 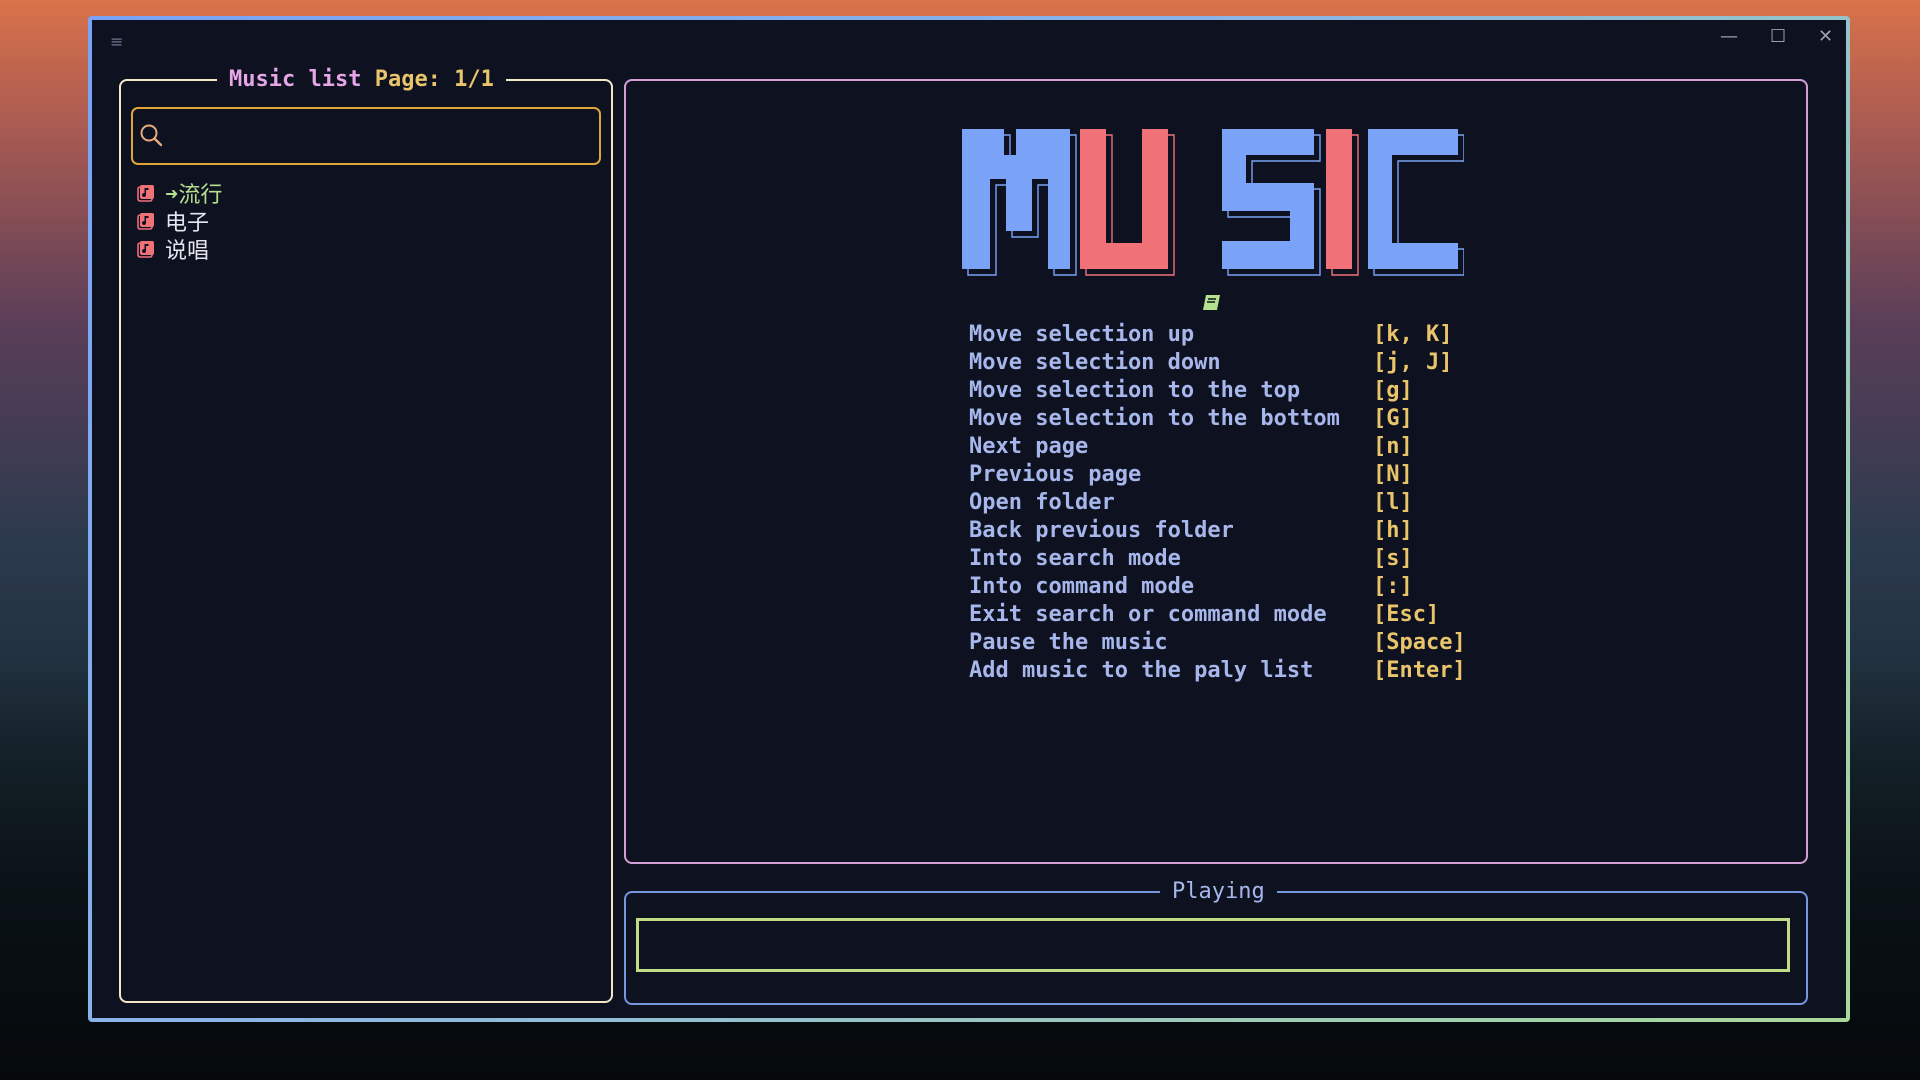 I want to click on keybinding-description: Pause the music, so click(x=1068, y=642).